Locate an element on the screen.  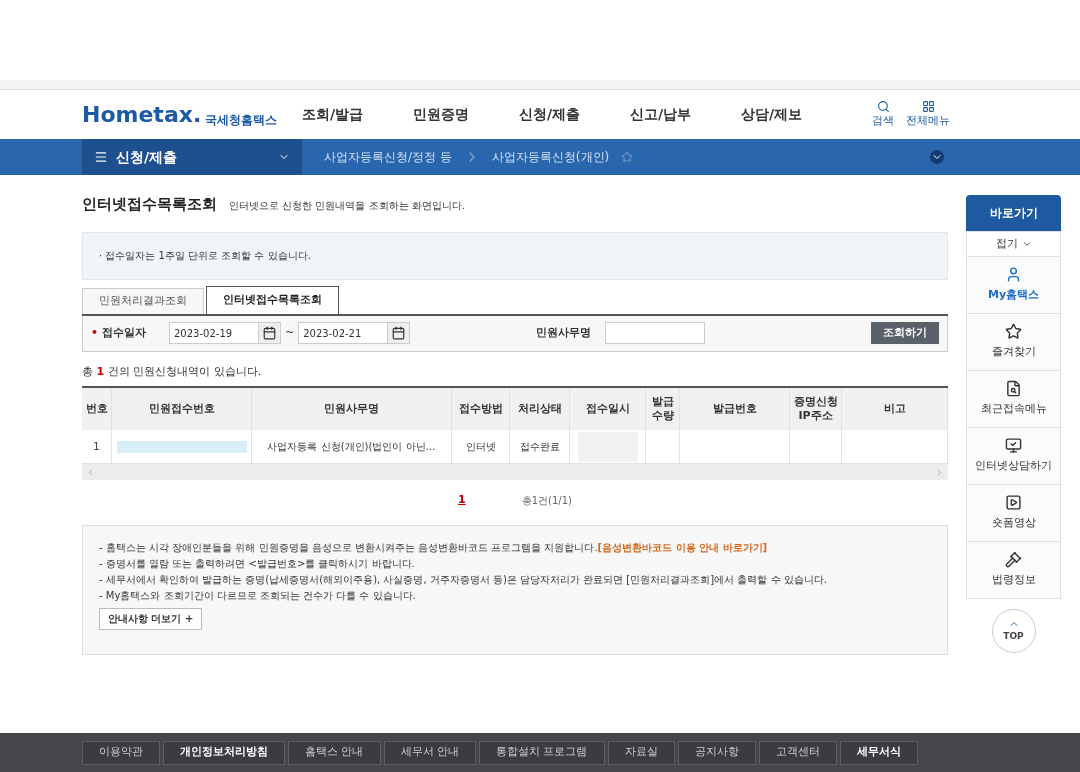
breadcrumb-item: 사업자등록신청(개인) is located at coordinates (550, 157).